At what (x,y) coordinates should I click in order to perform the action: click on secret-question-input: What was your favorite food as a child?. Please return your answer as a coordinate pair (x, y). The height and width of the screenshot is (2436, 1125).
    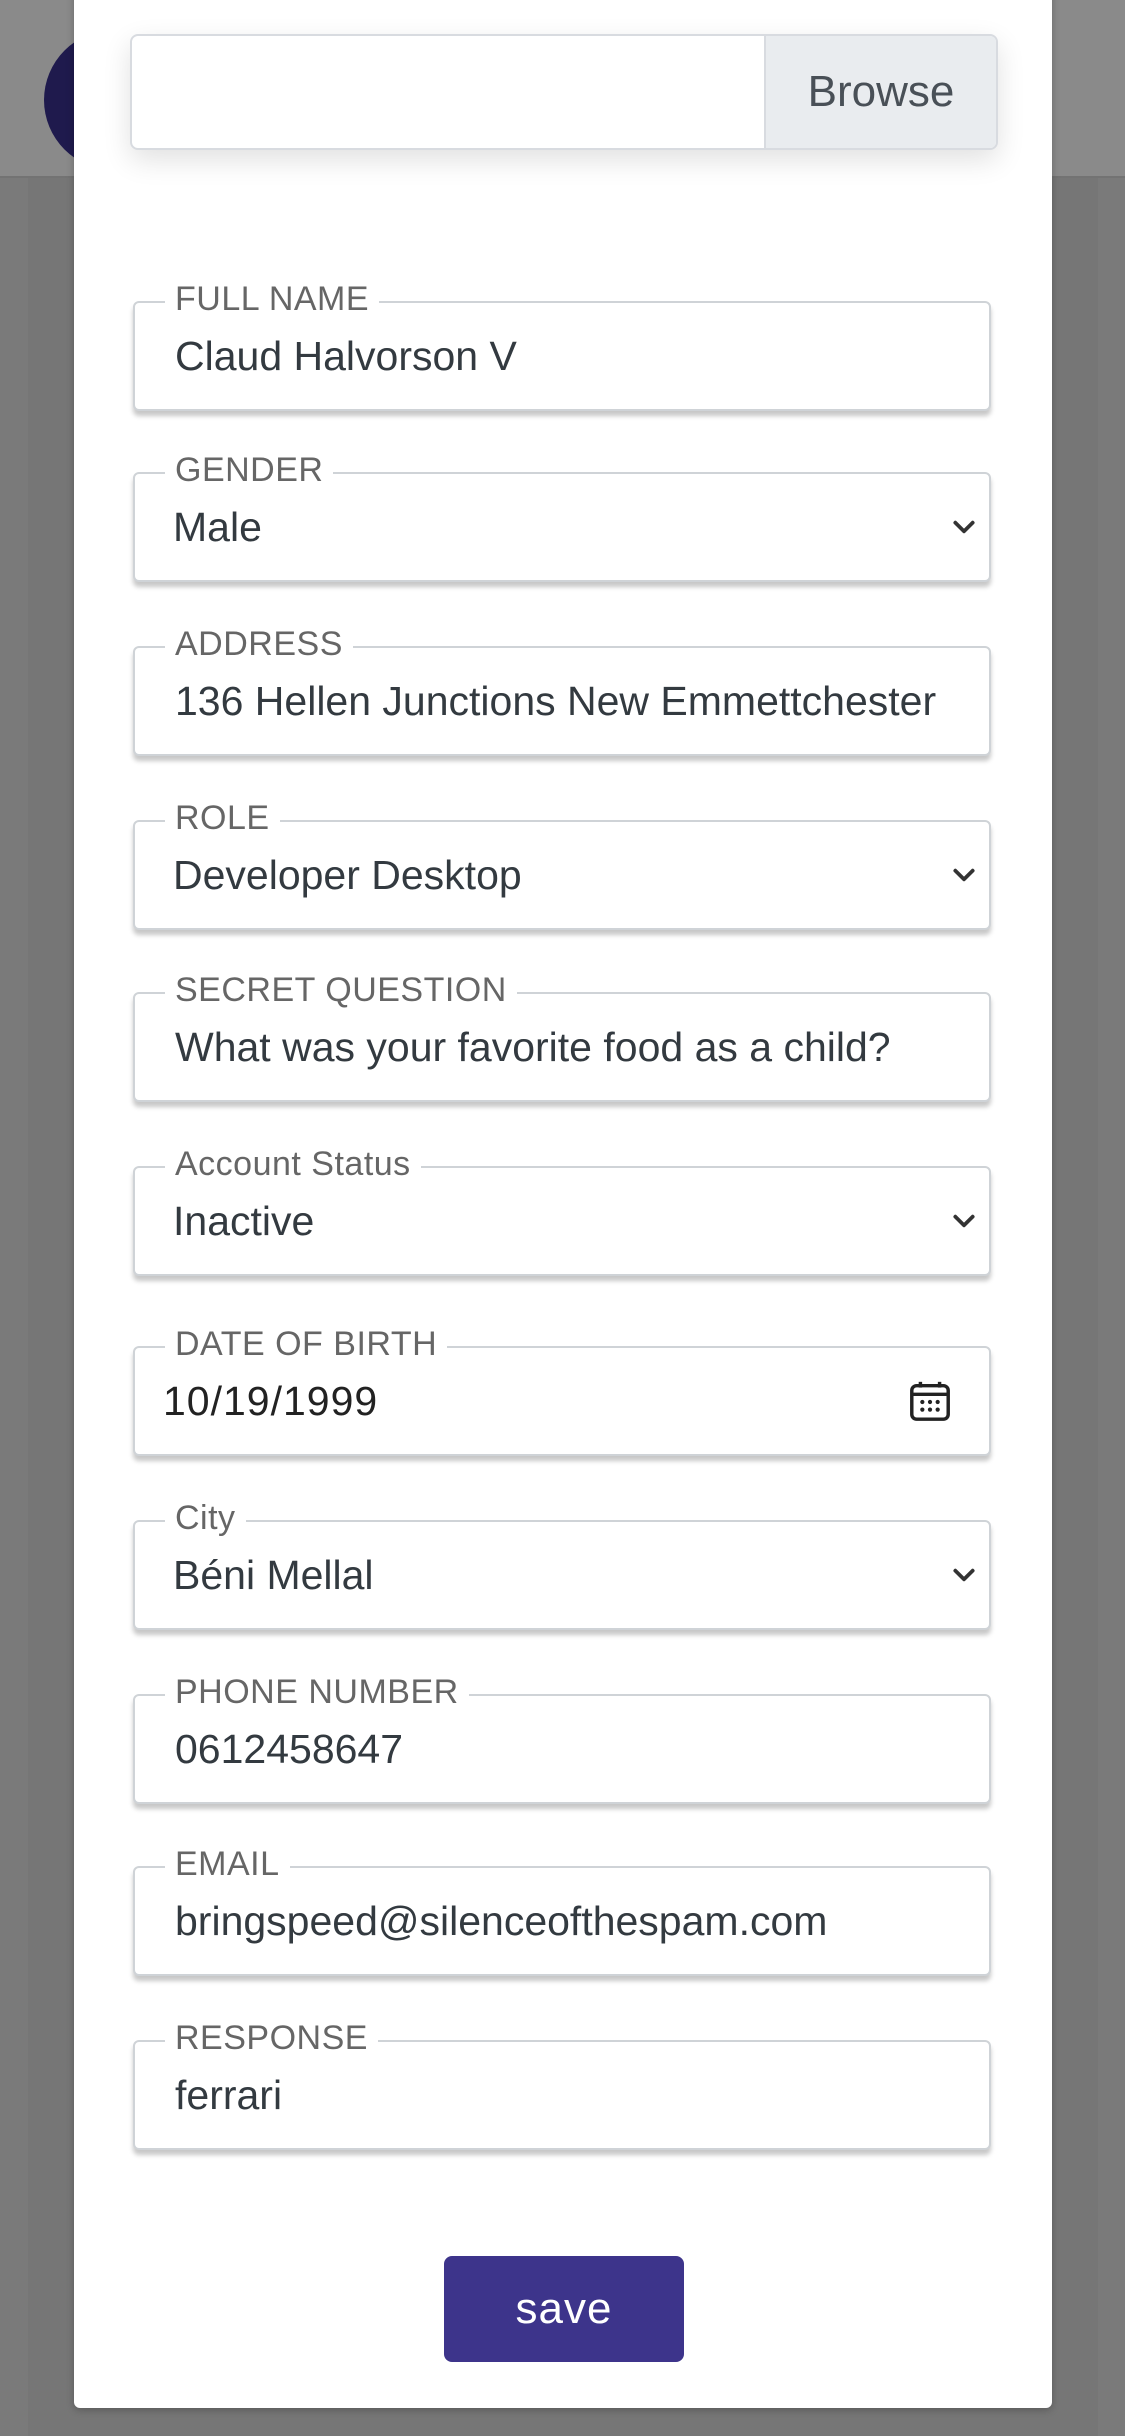
    Looking at the image, I should click on (567, 1047).